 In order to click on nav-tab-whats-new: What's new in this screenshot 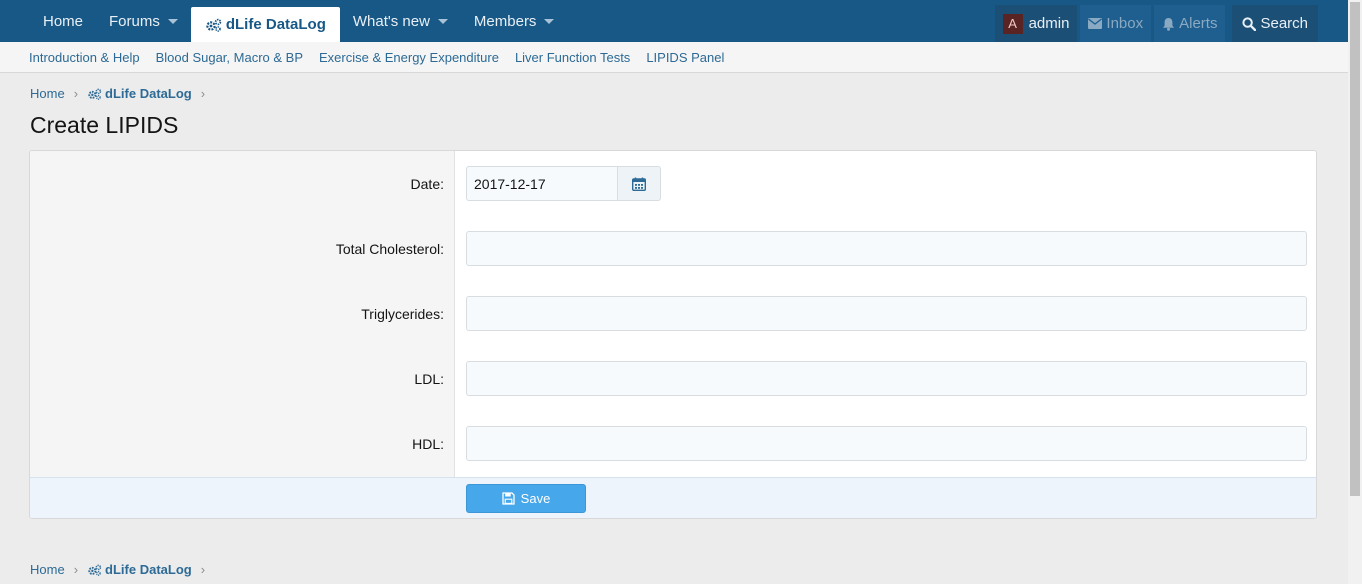, I will do `click(400, 21)`.